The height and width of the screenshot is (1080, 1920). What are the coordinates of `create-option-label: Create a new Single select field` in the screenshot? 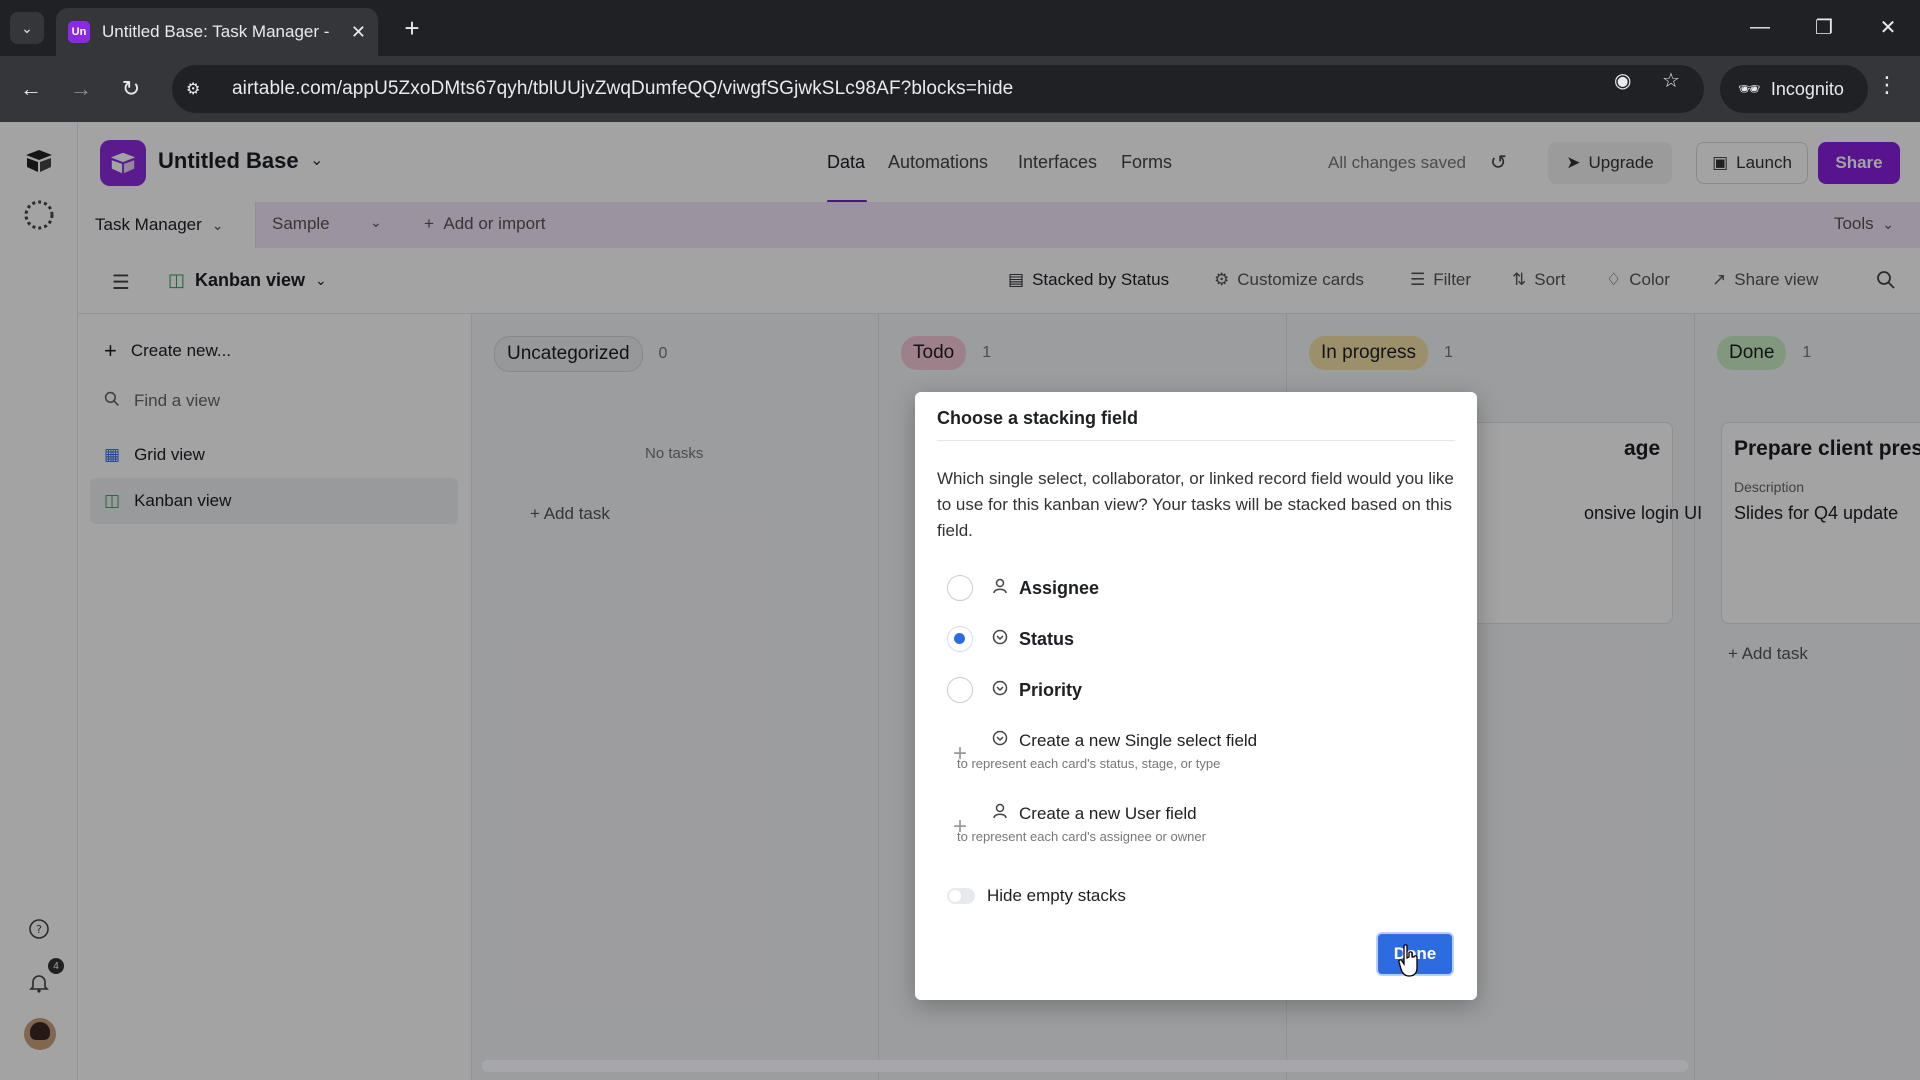 It's located at (1138, 740).